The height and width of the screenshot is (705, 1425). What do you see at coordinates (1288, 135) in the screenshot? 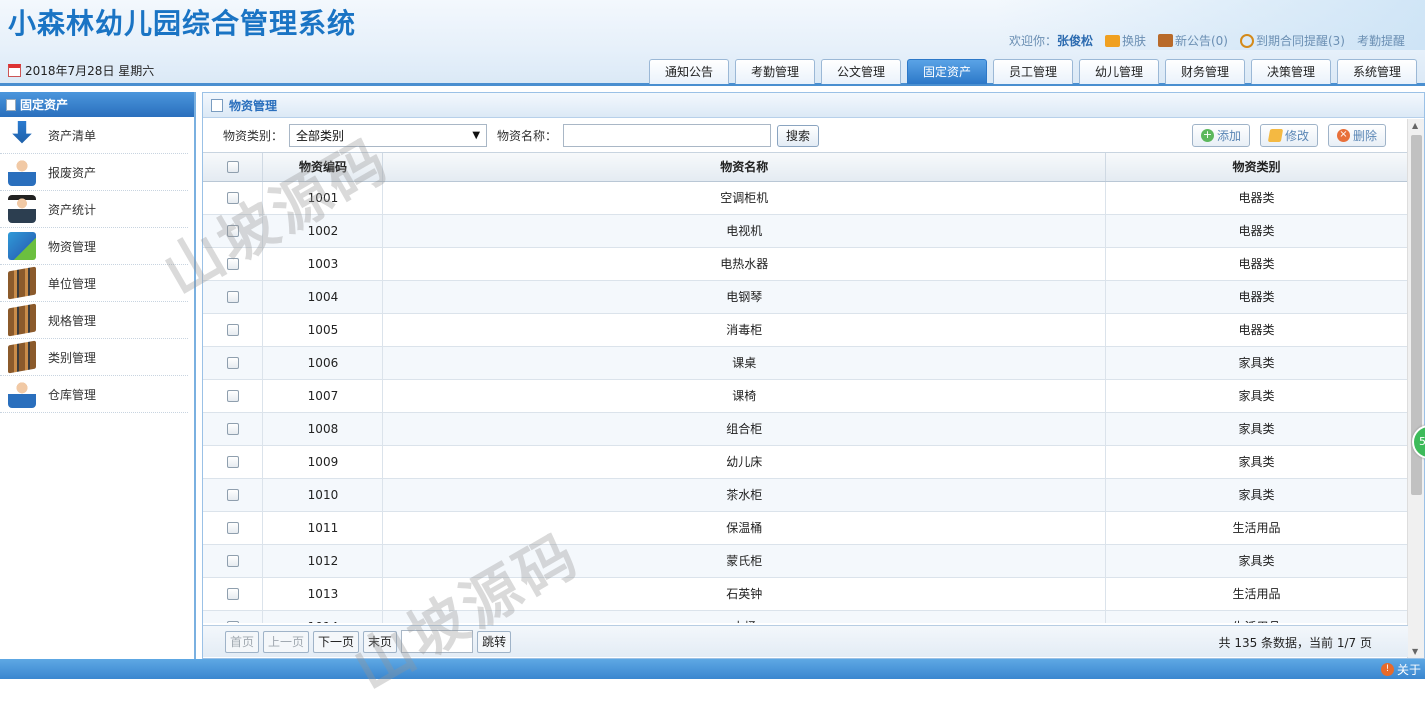
I see `edit-button: 修改` at bounding box center [1288, 135].